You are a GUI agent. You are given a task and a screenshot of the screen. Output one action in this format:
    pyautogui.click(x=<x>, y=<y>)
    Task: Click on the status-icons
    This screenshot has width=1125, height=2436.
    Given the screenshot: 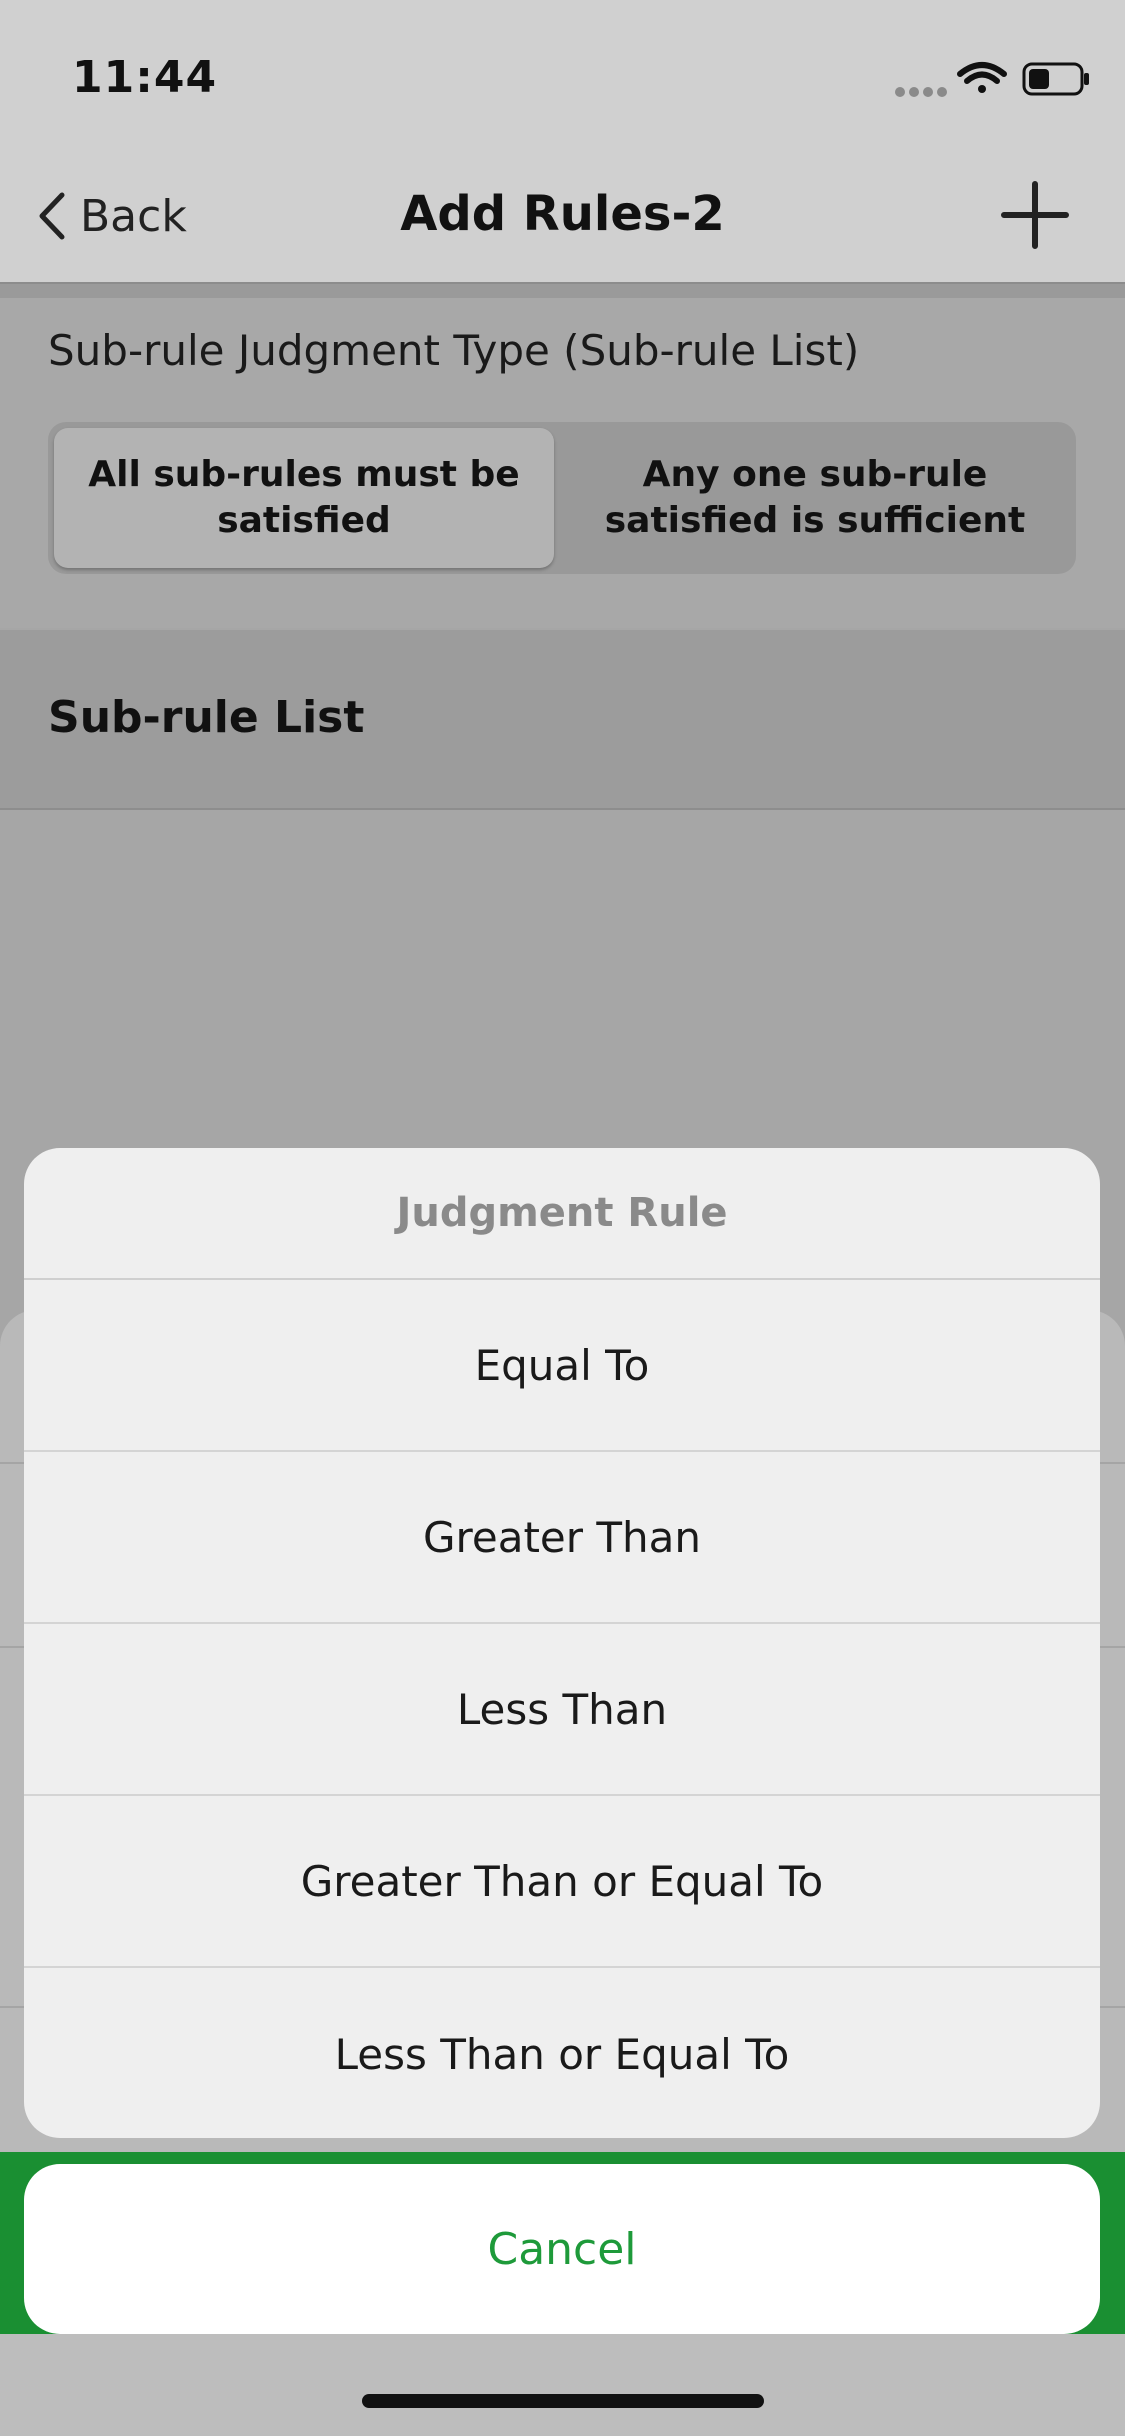 What is the action you would take?
    pyautogui.click(x=992, y=78)
    